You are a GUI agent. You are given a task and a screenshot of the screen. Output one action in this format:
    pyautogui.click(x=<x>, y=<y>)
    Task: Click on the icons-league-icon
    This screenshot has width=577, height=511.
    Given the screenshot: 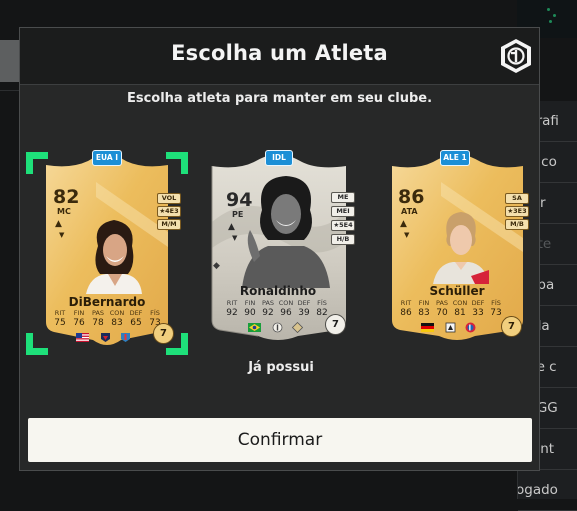 What is the action you would take?
    pyautogui.click(x=277, y=327)
    